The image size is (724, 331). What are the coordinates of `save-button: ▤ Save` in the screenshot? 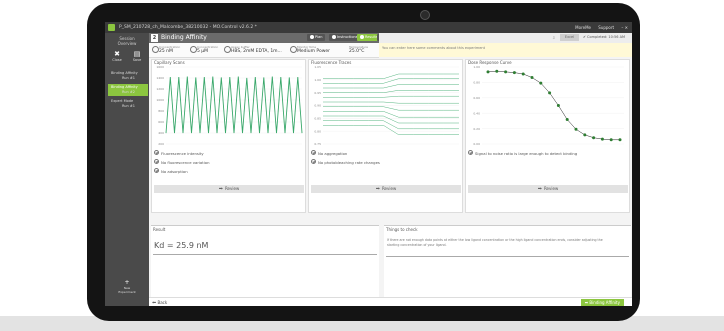 It's located at (137, 56).